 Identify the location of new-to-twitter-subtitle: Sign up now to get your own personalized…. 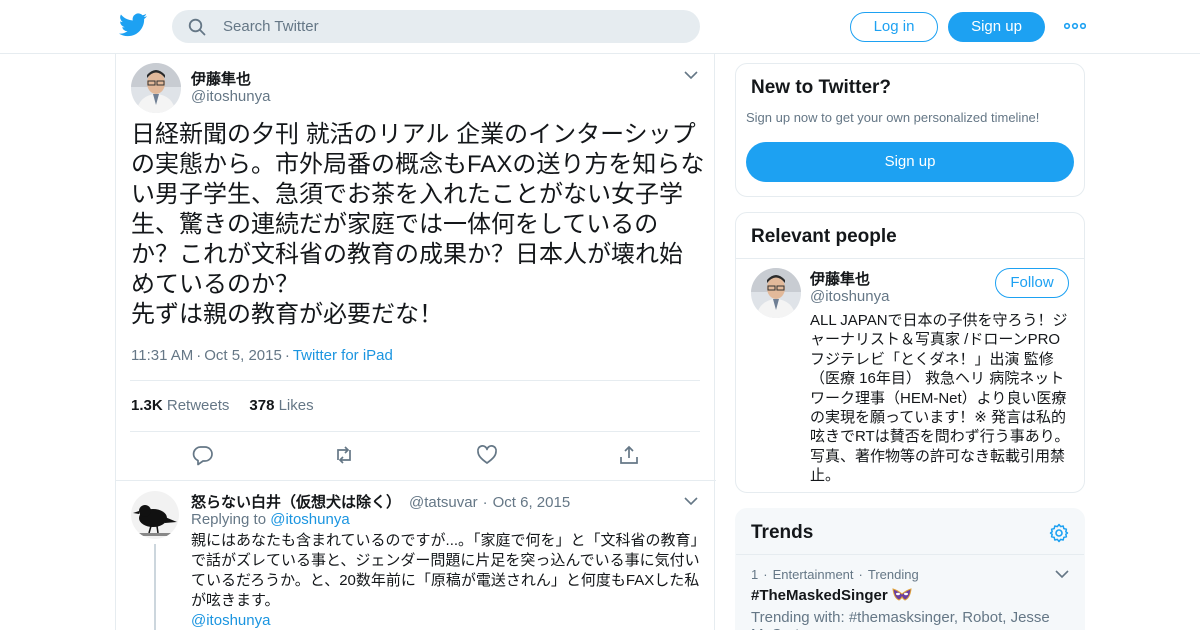
(893, 117).